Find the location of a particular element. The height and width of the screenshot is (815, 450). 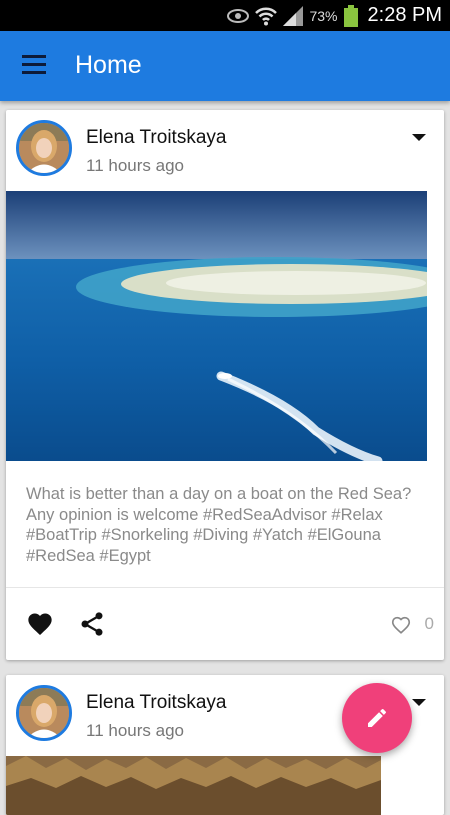

pencil-icon is located at coordinates (377, 718).